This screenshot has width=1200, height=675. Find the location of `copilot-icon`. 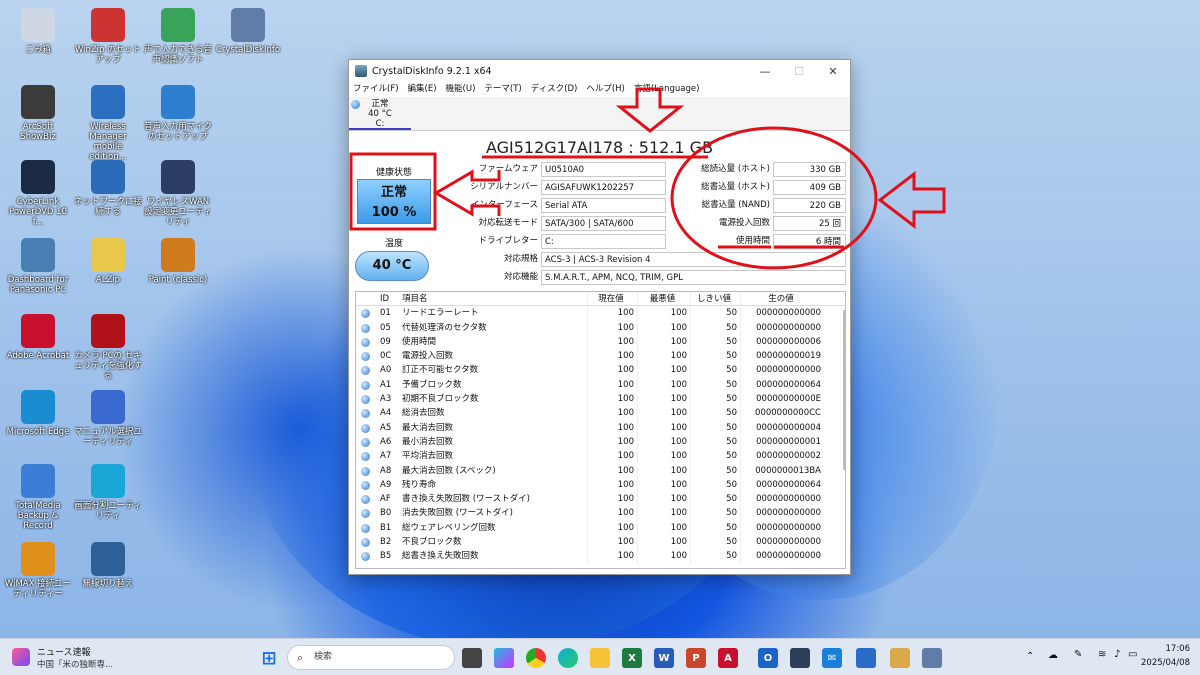

copilot-icon is located at coordinates (504, 658).